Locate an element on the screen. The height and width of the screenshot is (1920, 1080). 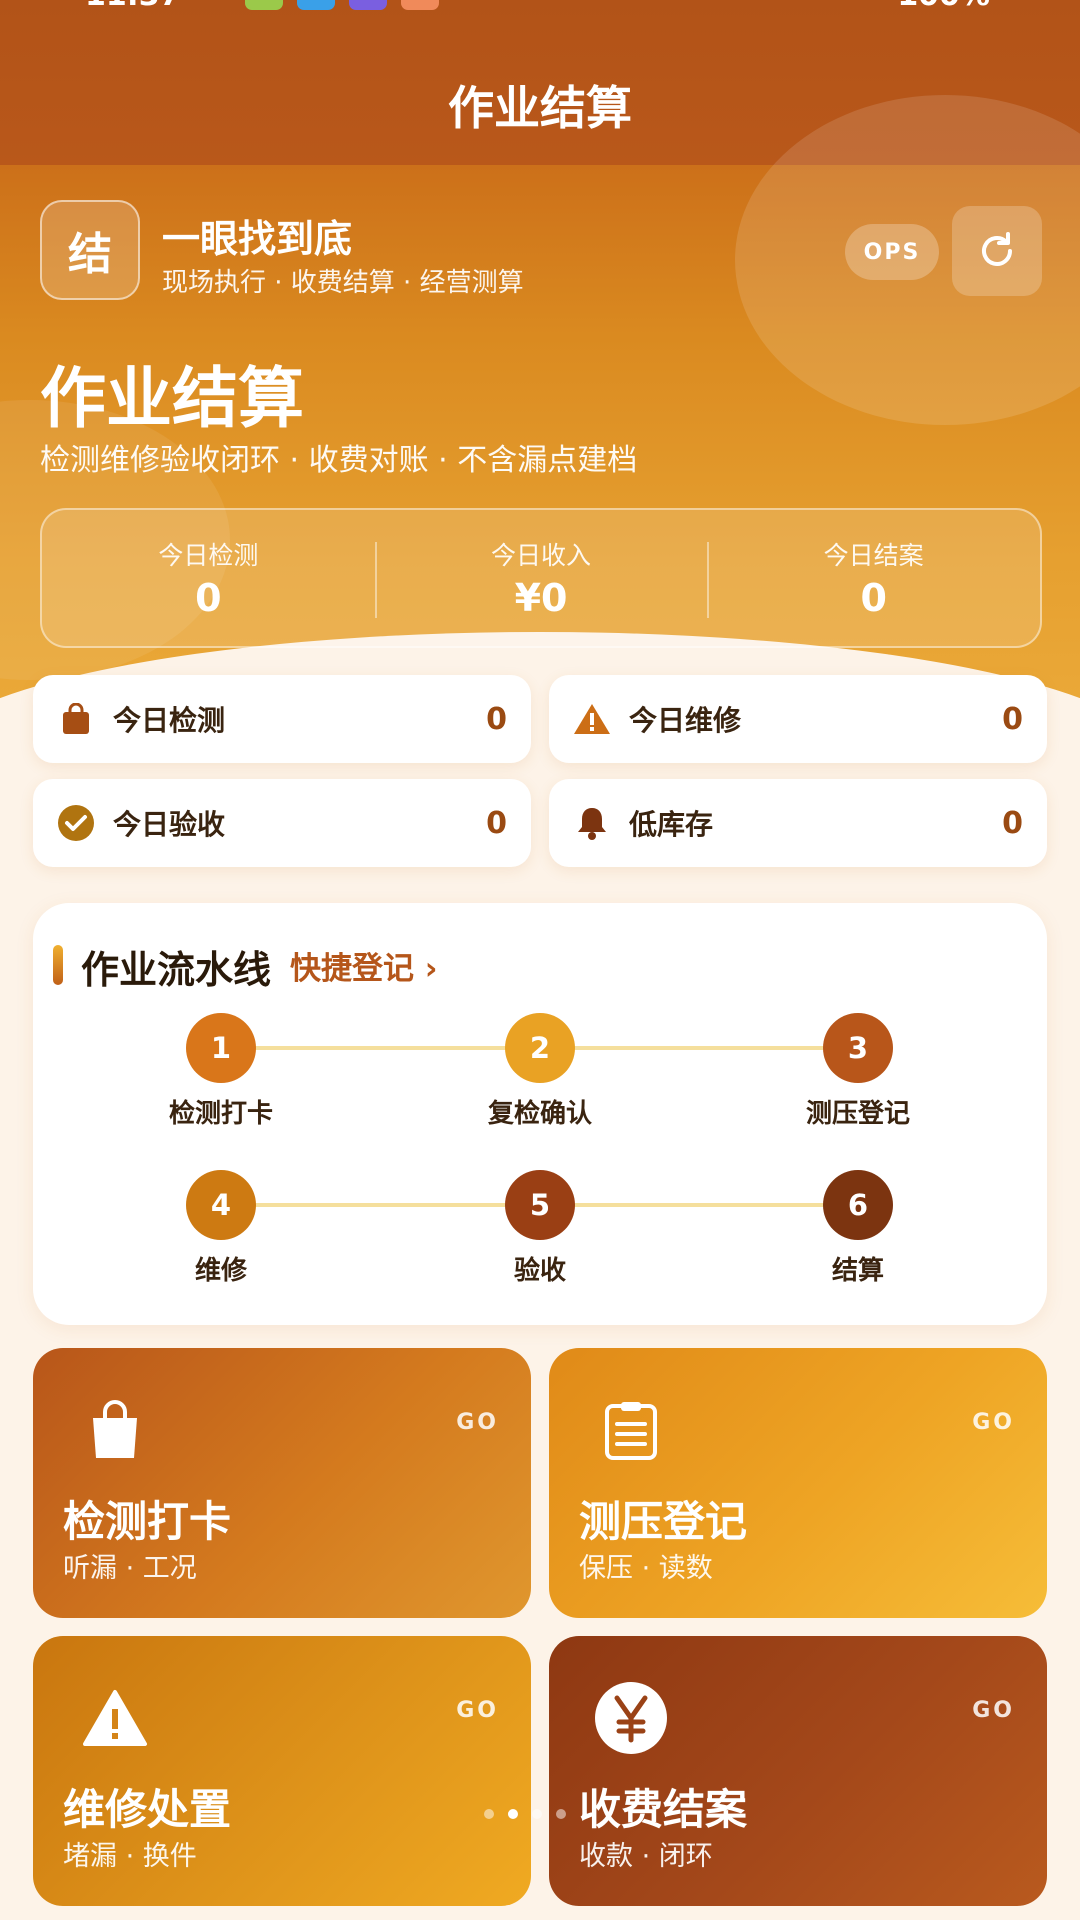
stat-today-income: 今日收入 ¥0 is located at coordinates (541, 578).